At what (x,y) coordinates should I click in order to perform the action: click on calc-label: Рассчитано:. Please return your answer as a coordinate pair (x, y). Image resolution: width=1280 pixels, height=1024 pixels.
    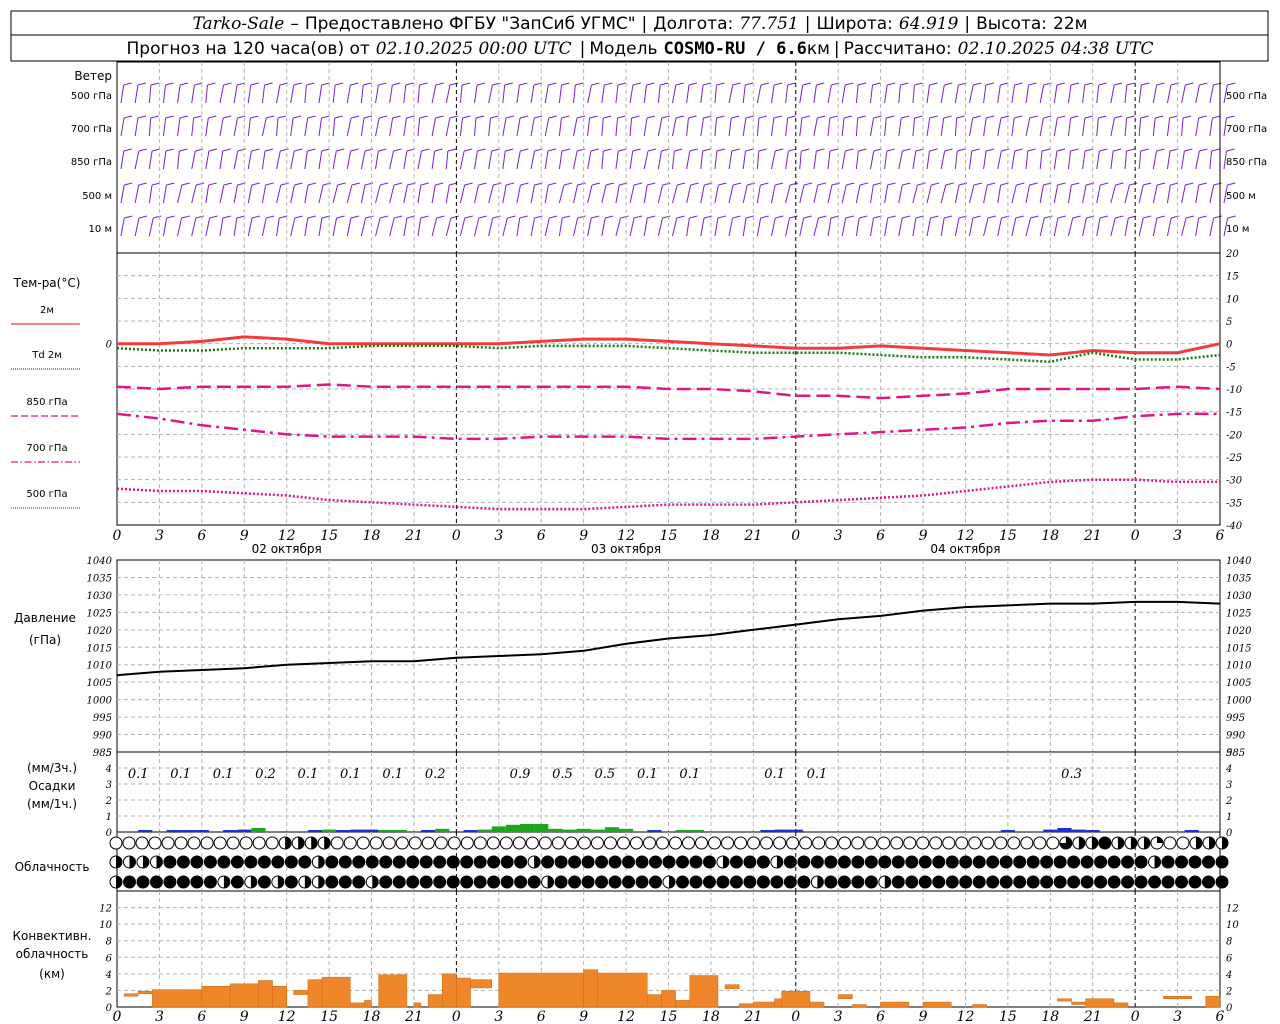
    Looking at the image, I should click on (898, 49).